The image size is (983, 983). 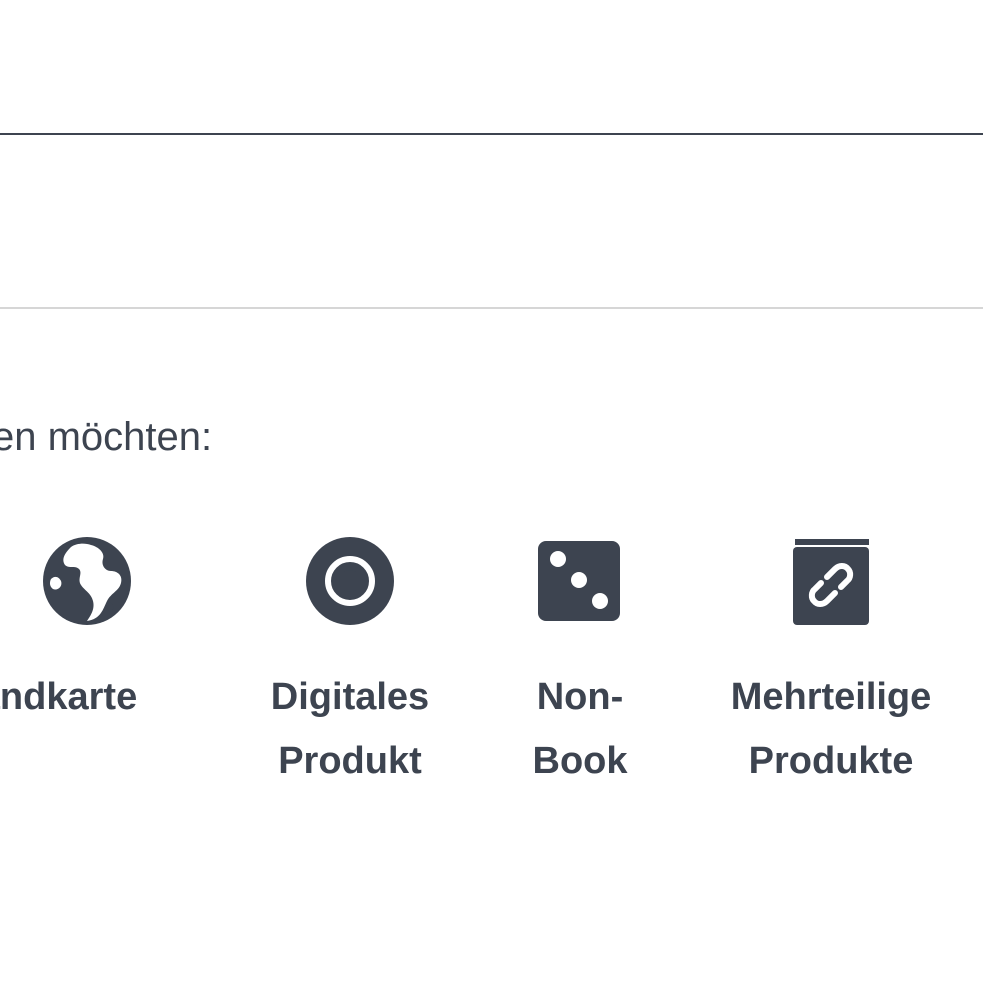 I want to click on type-selection-prompt: en möchten:, so click(x=106, y=437).